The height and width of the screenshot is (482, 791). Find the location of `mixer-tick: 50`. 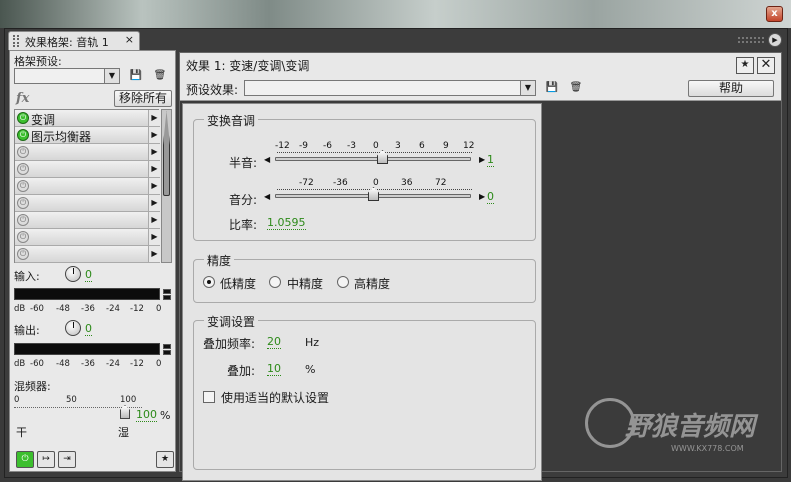

mixer-tick: 50 is located at coordinates (71, 400).